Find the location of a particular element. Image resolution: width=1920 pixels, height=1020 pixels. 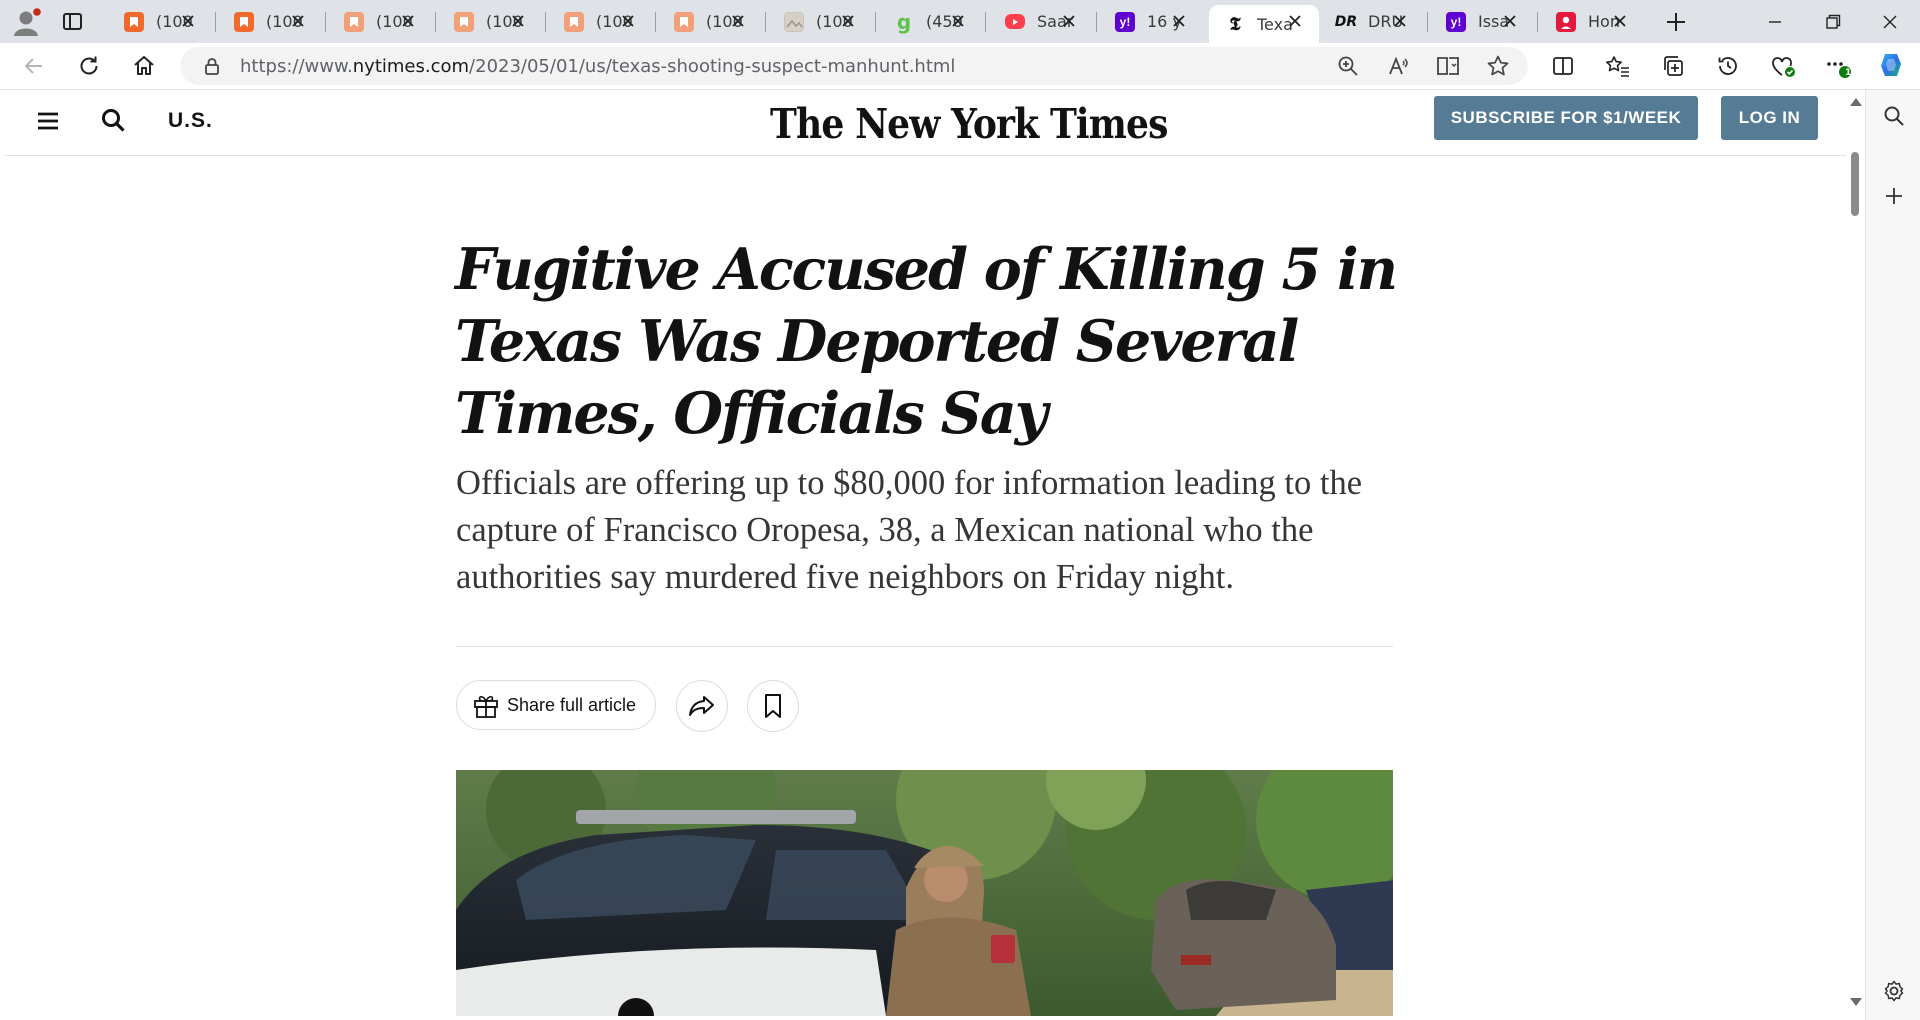

page-scrollbar is located at coordinates (1855, 553).